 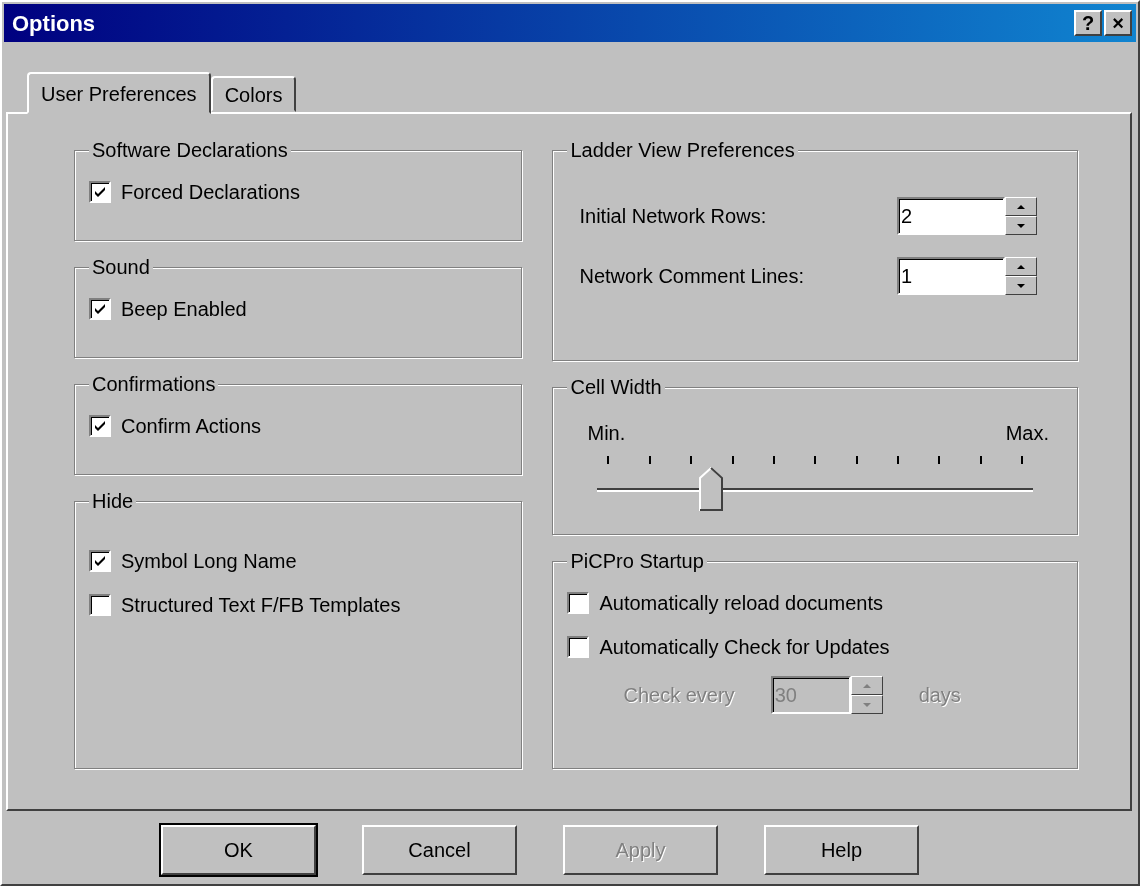 What do you see at coordinates (841, 850) in the screenshot?
I see `dialog-button: Help` at bounding box center [841, 850].